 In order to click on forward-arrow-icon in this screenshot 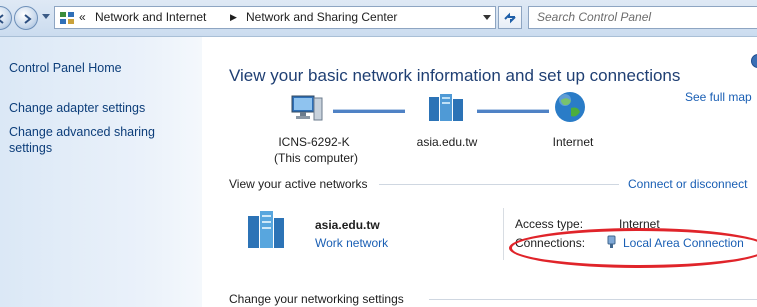, I will do `click(28, 19)`.